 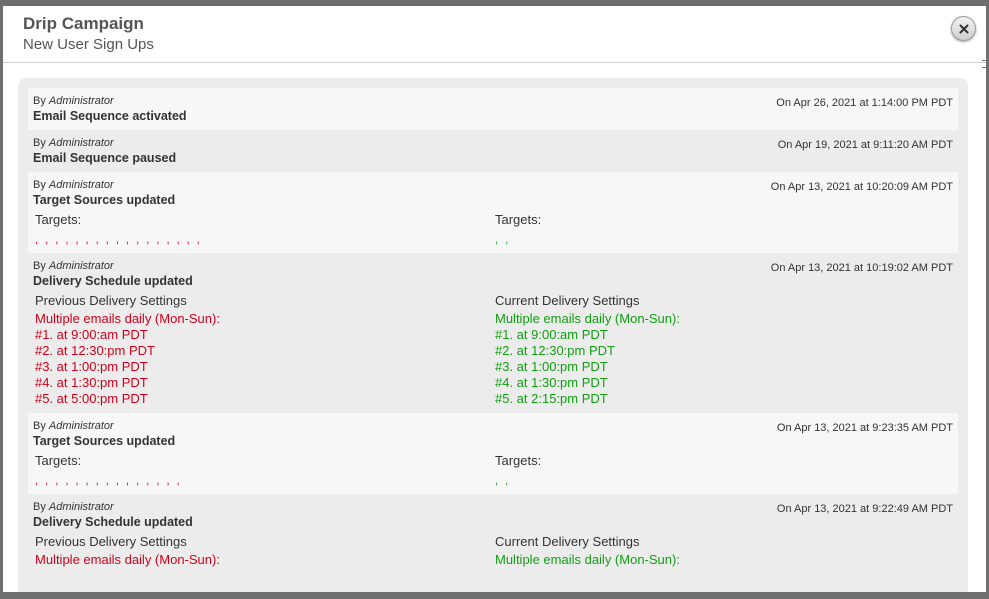 I want to click on modal-header: Drip Campaign New User Sign Ups, so click(x=494, y=34).